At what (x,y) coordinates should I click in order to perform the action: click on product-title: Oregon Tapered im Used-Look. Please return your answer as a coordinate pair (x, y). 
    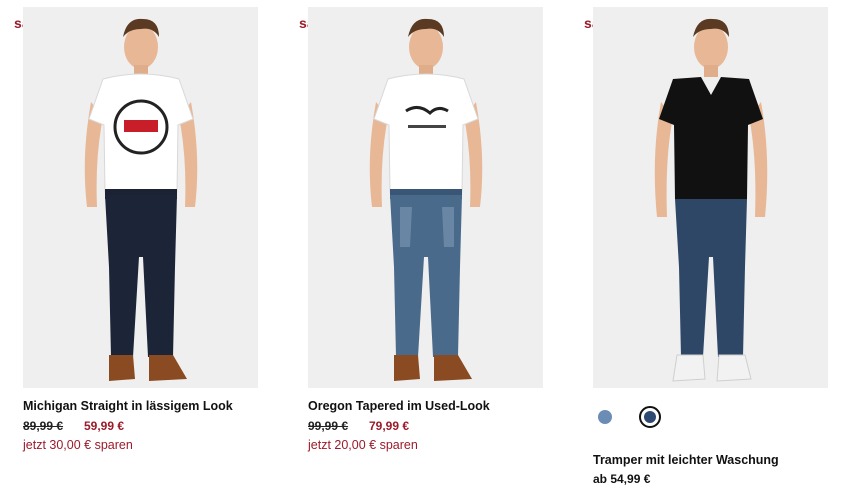
    Looking at the image, I should click on (399, 406).